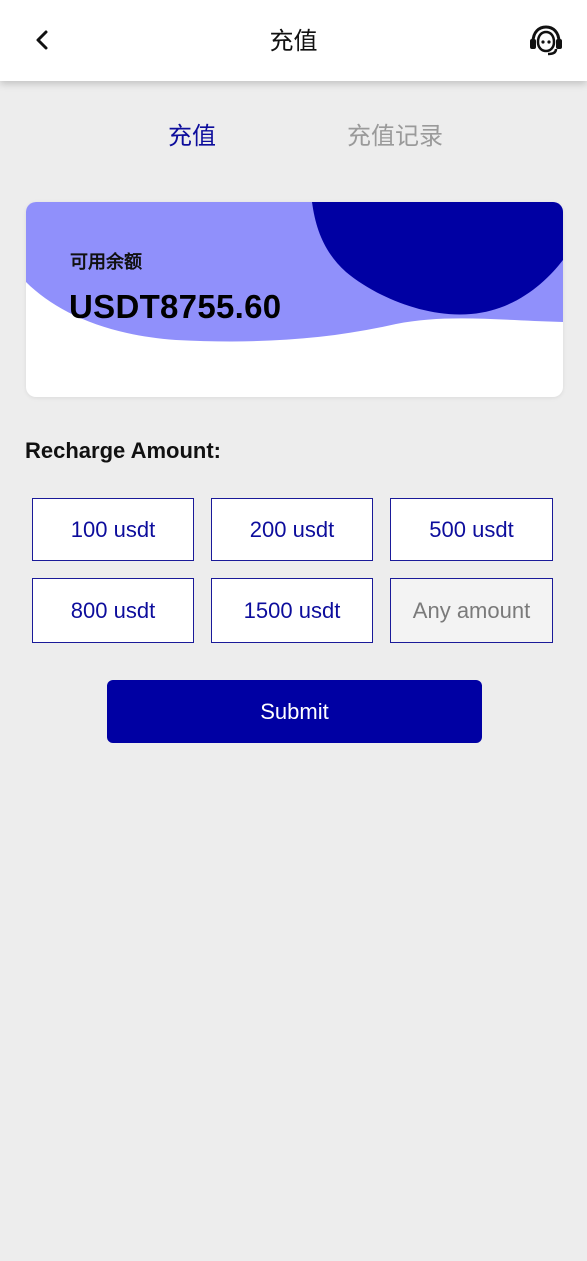 The width and height of the screenshot is (587, 1261). I want to click on amount-option-800: 800 usdt, so click(113, 610).